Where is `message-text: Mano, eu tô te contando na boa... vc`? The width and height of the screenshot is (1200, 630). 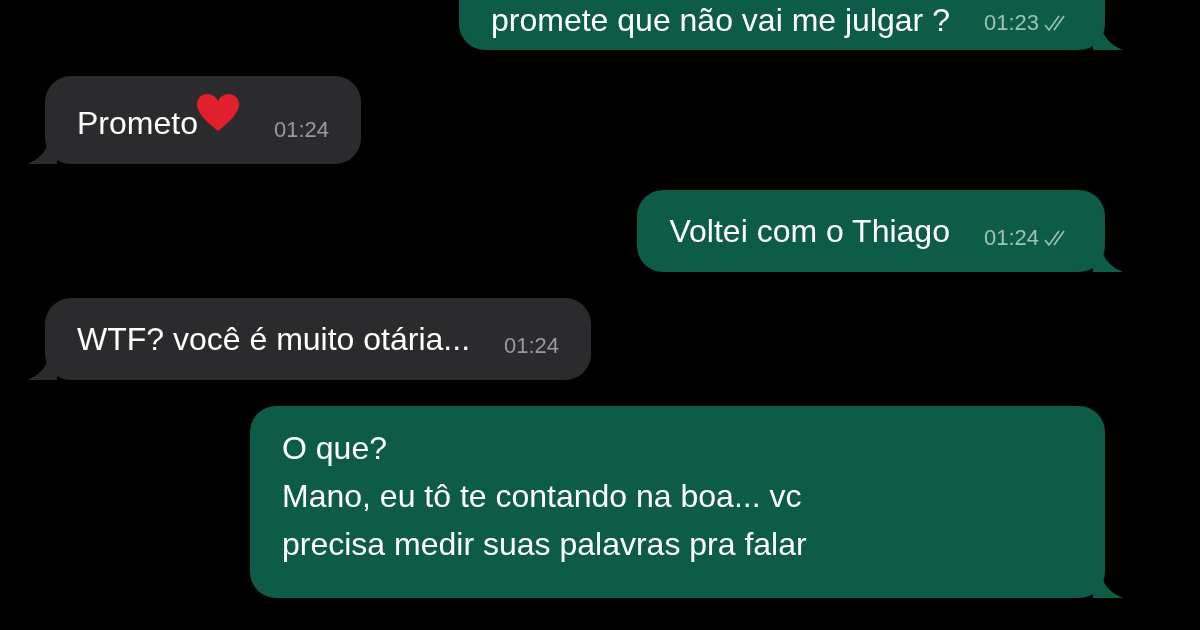 message-text: Mano, eu tô te contando na boa... vc is located at coordinates (542, 496).